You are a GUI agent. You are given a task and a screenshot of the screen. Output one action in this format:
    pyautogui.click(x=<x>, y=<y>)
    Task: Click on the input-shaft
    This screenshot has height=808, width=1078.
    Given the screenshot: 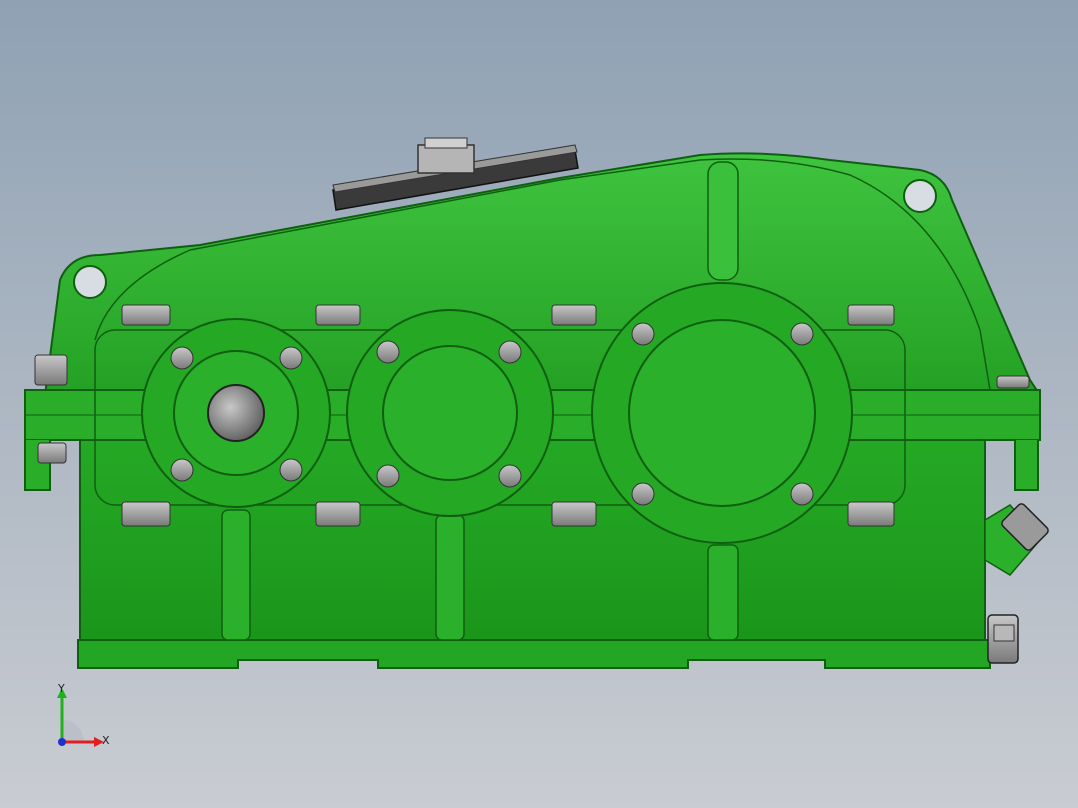 What is the action you would take?
    pyautogui.click(x=236, y=413)
    